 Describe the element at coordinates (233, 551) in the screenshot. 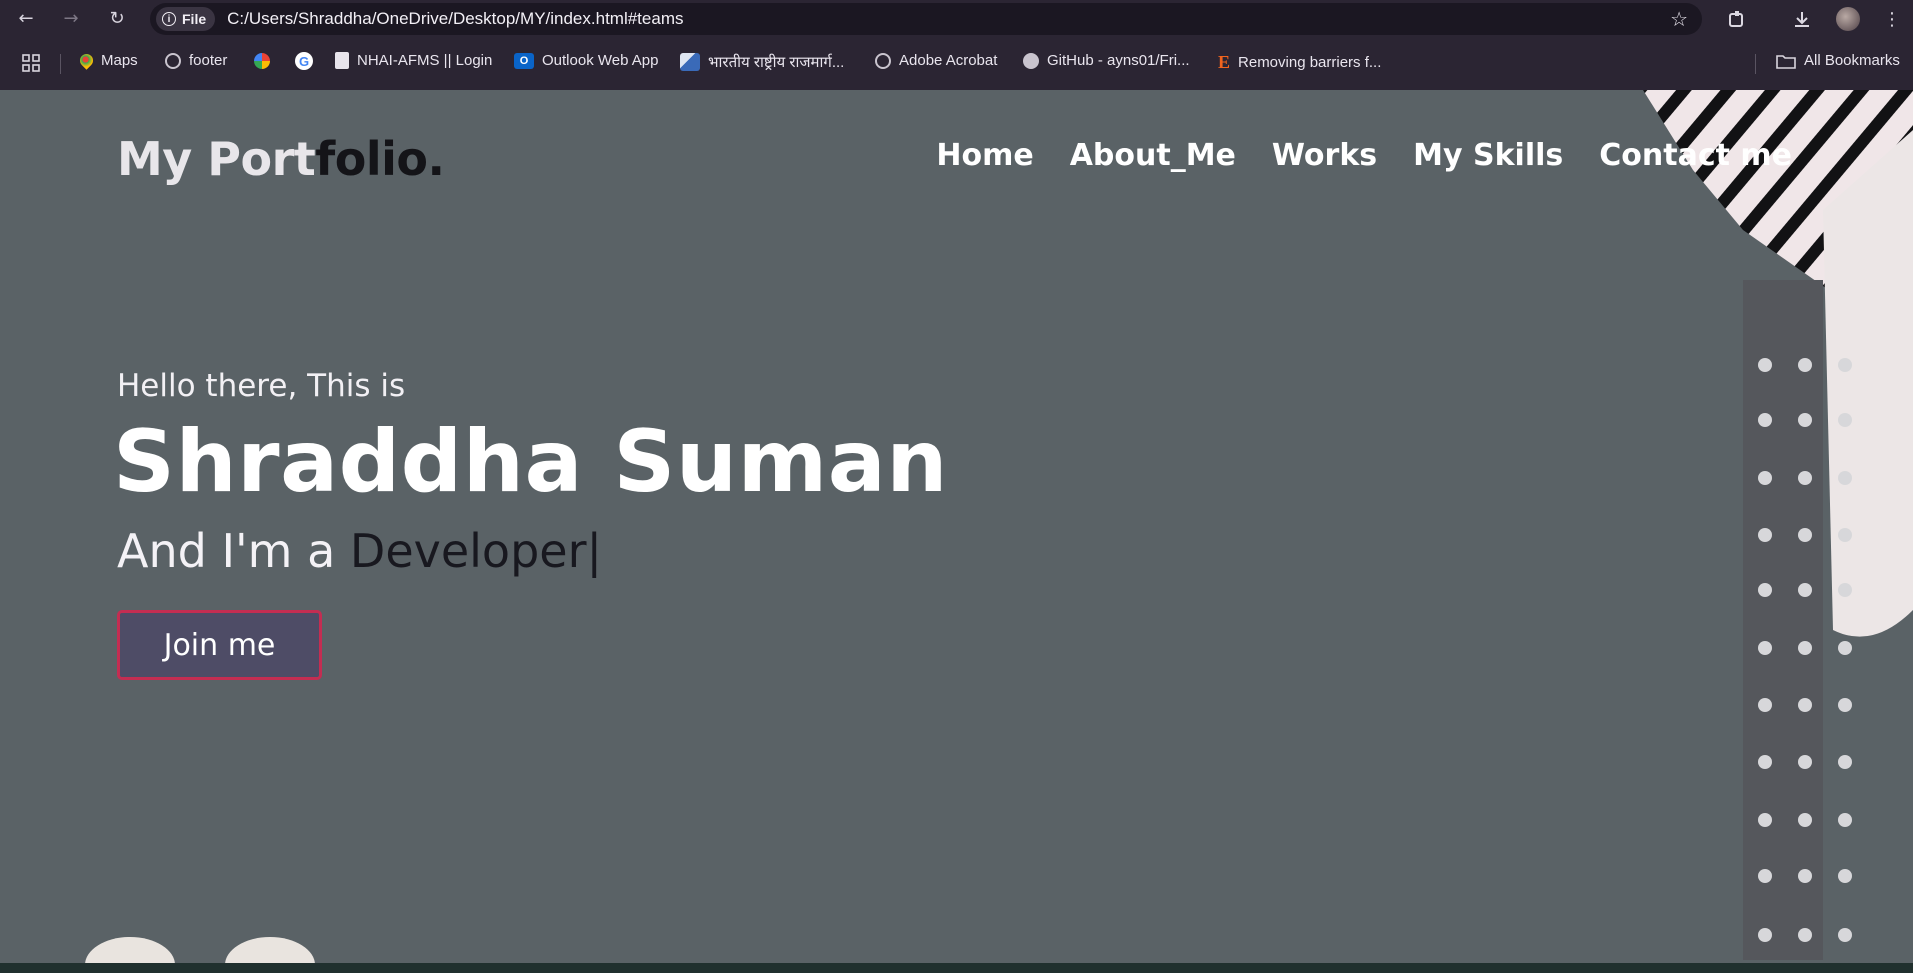

I see `role-prefix: And I'm a` at that location.